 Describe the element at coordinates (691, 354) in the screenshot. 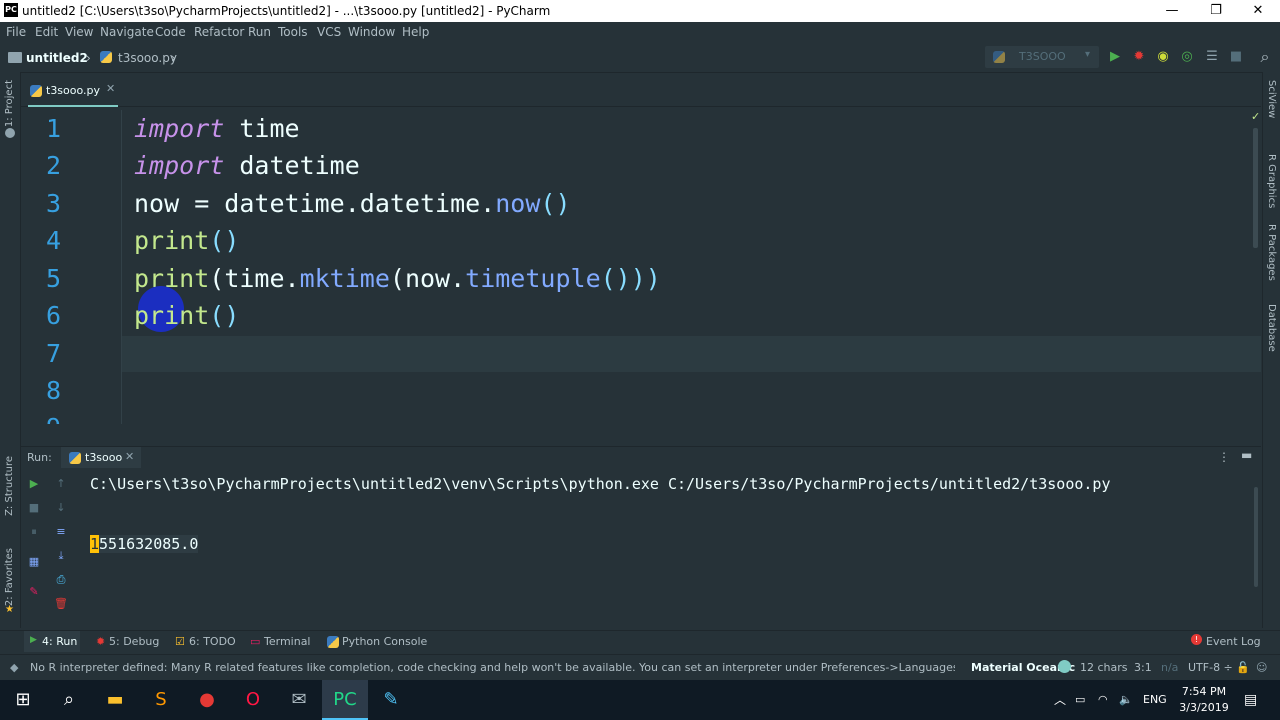

I see `current-line-highlight` at that location.